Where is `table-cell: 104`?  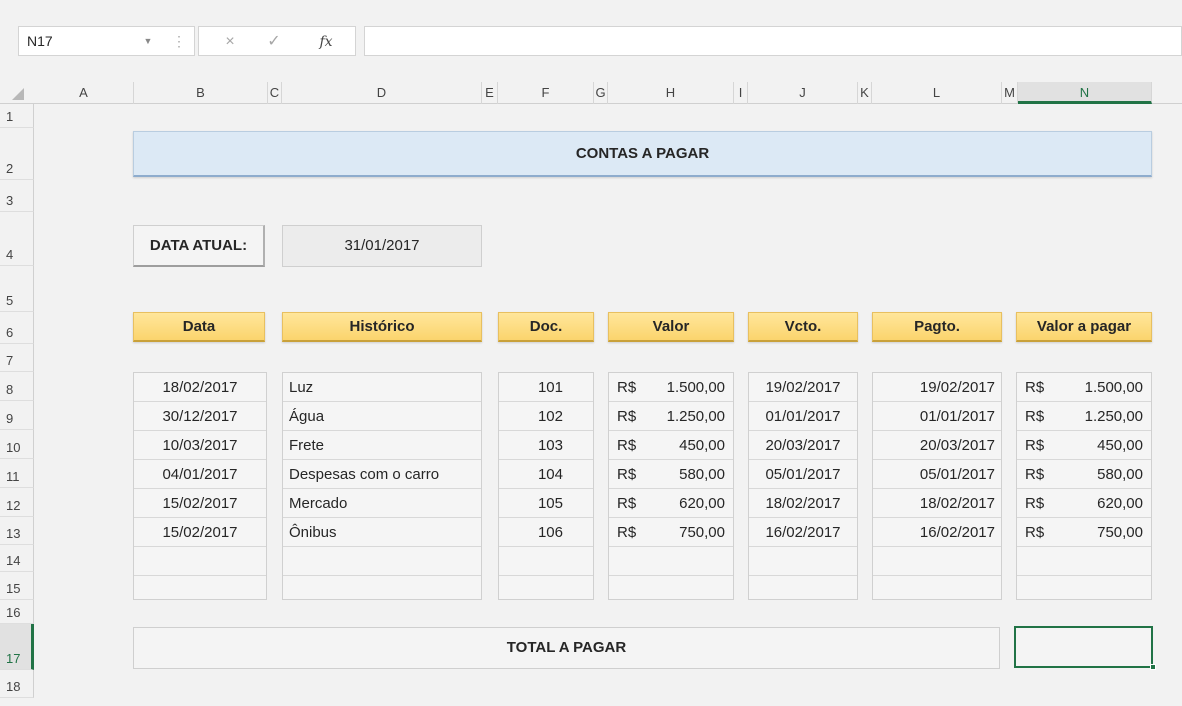 table-cell: 104 is located at coordinates (546, 474).